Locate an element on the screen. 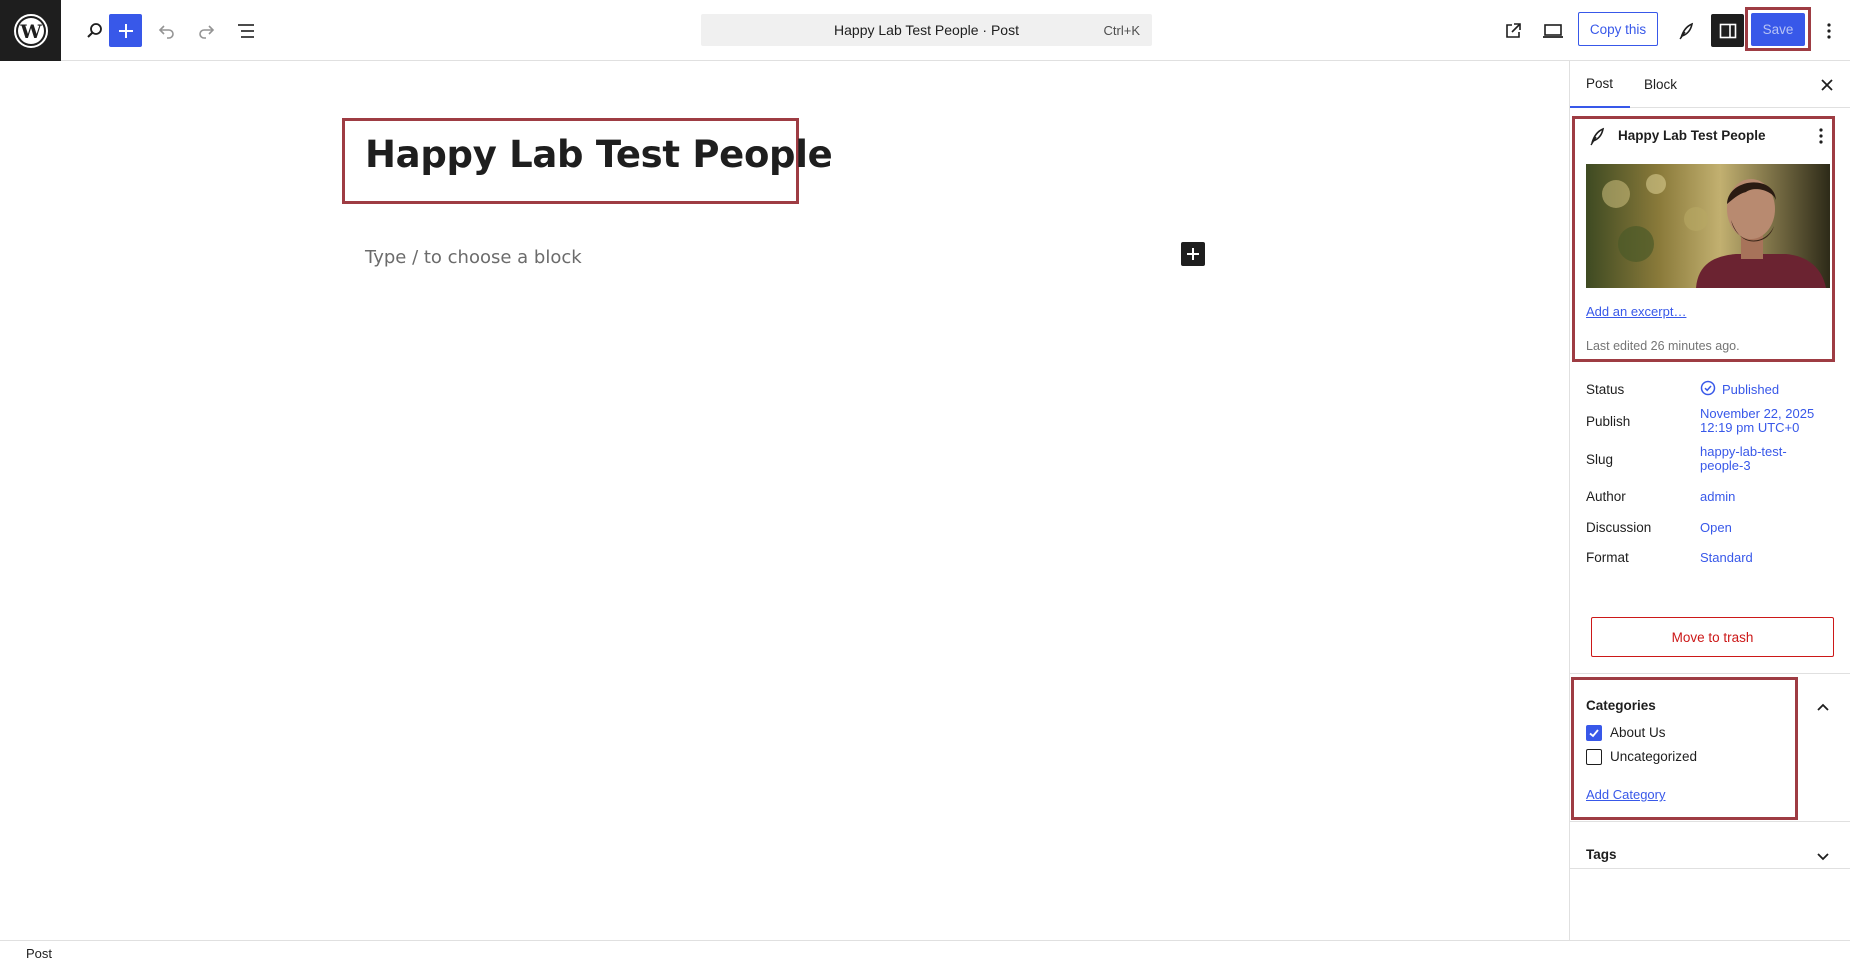 This screenshot has width=1850, height=966. document-title: Happy Lab Test People · Post is located at coordinates (926, 30).